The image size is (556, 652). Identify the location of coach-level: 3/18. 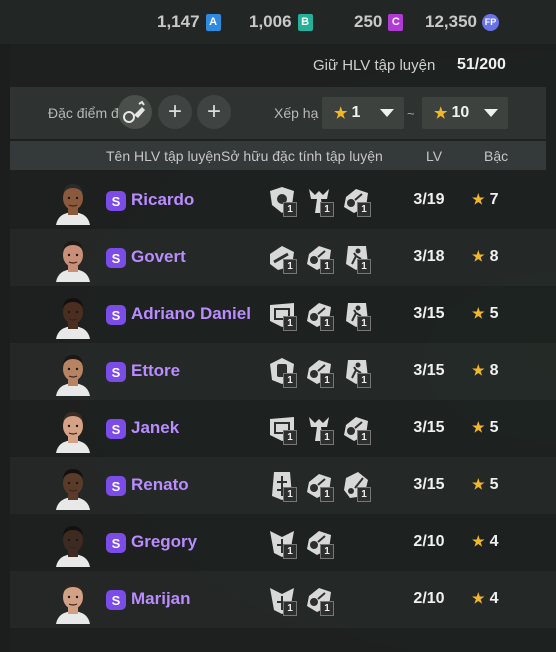
(429, 256).